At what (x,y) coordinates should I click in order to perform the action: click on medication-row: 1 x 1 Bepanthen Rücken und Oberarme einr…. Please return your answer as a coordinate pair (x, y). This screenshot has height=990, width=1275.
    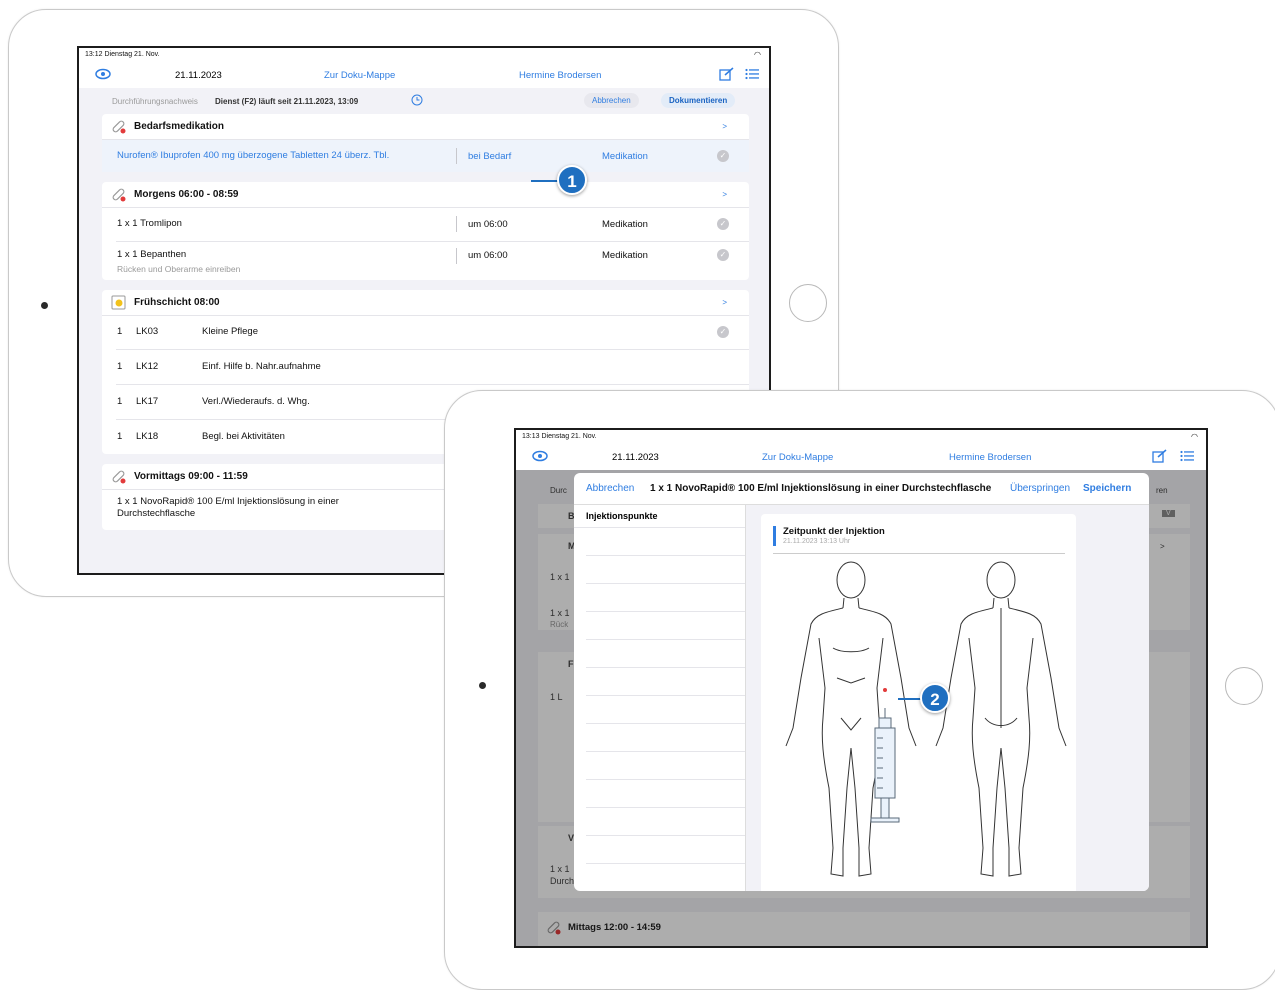
    Looking at the image, I should click on (432, 261).